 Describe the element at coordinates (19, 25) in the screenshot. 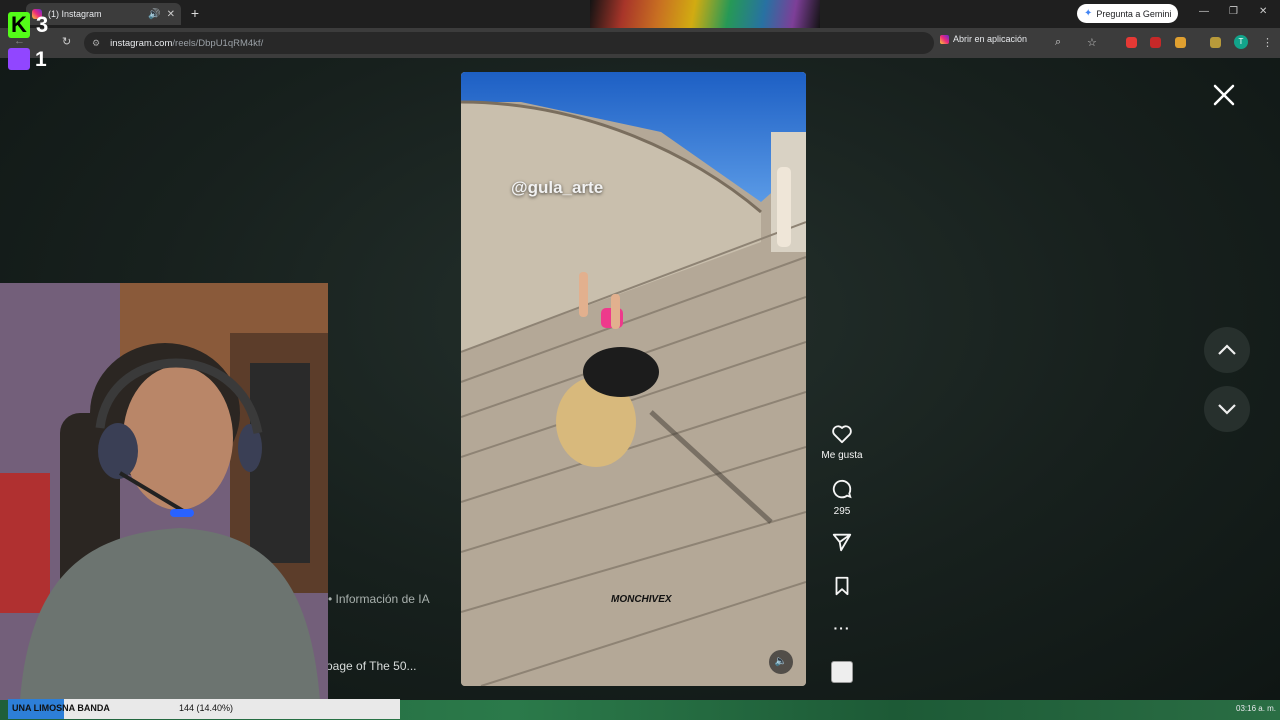

I see `kick-logo-icon: K` at that location.